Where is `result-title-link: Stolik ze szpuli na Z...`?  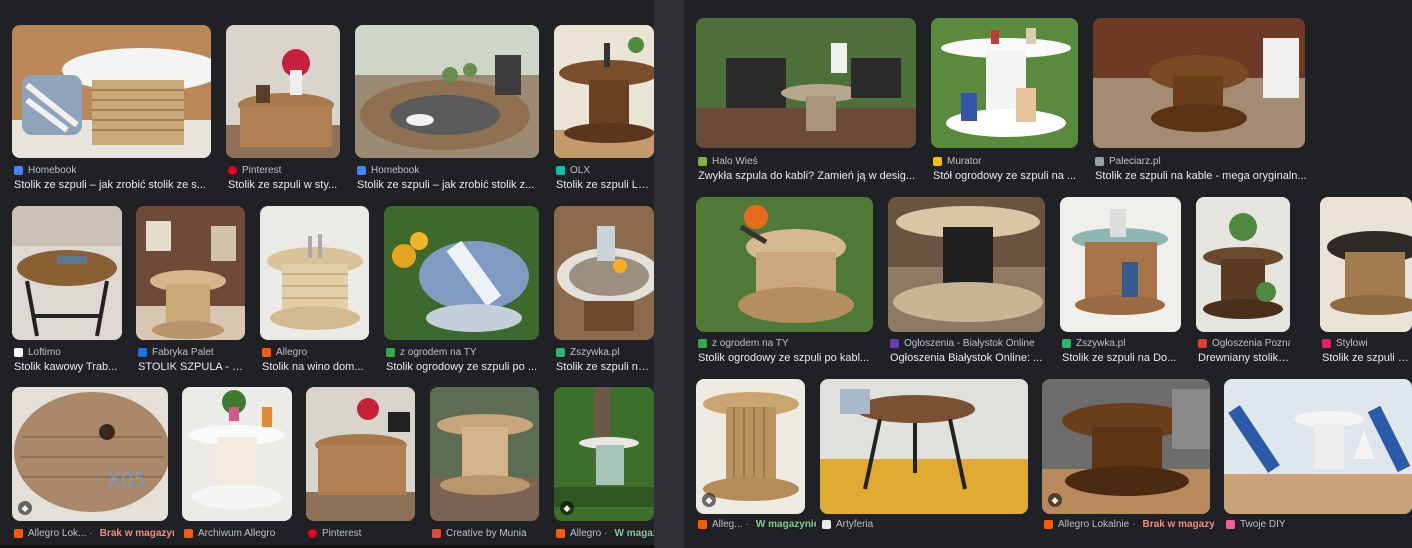 result-title-link: Stolik ze szpuli na Z... is located at coordinates (605, 367).